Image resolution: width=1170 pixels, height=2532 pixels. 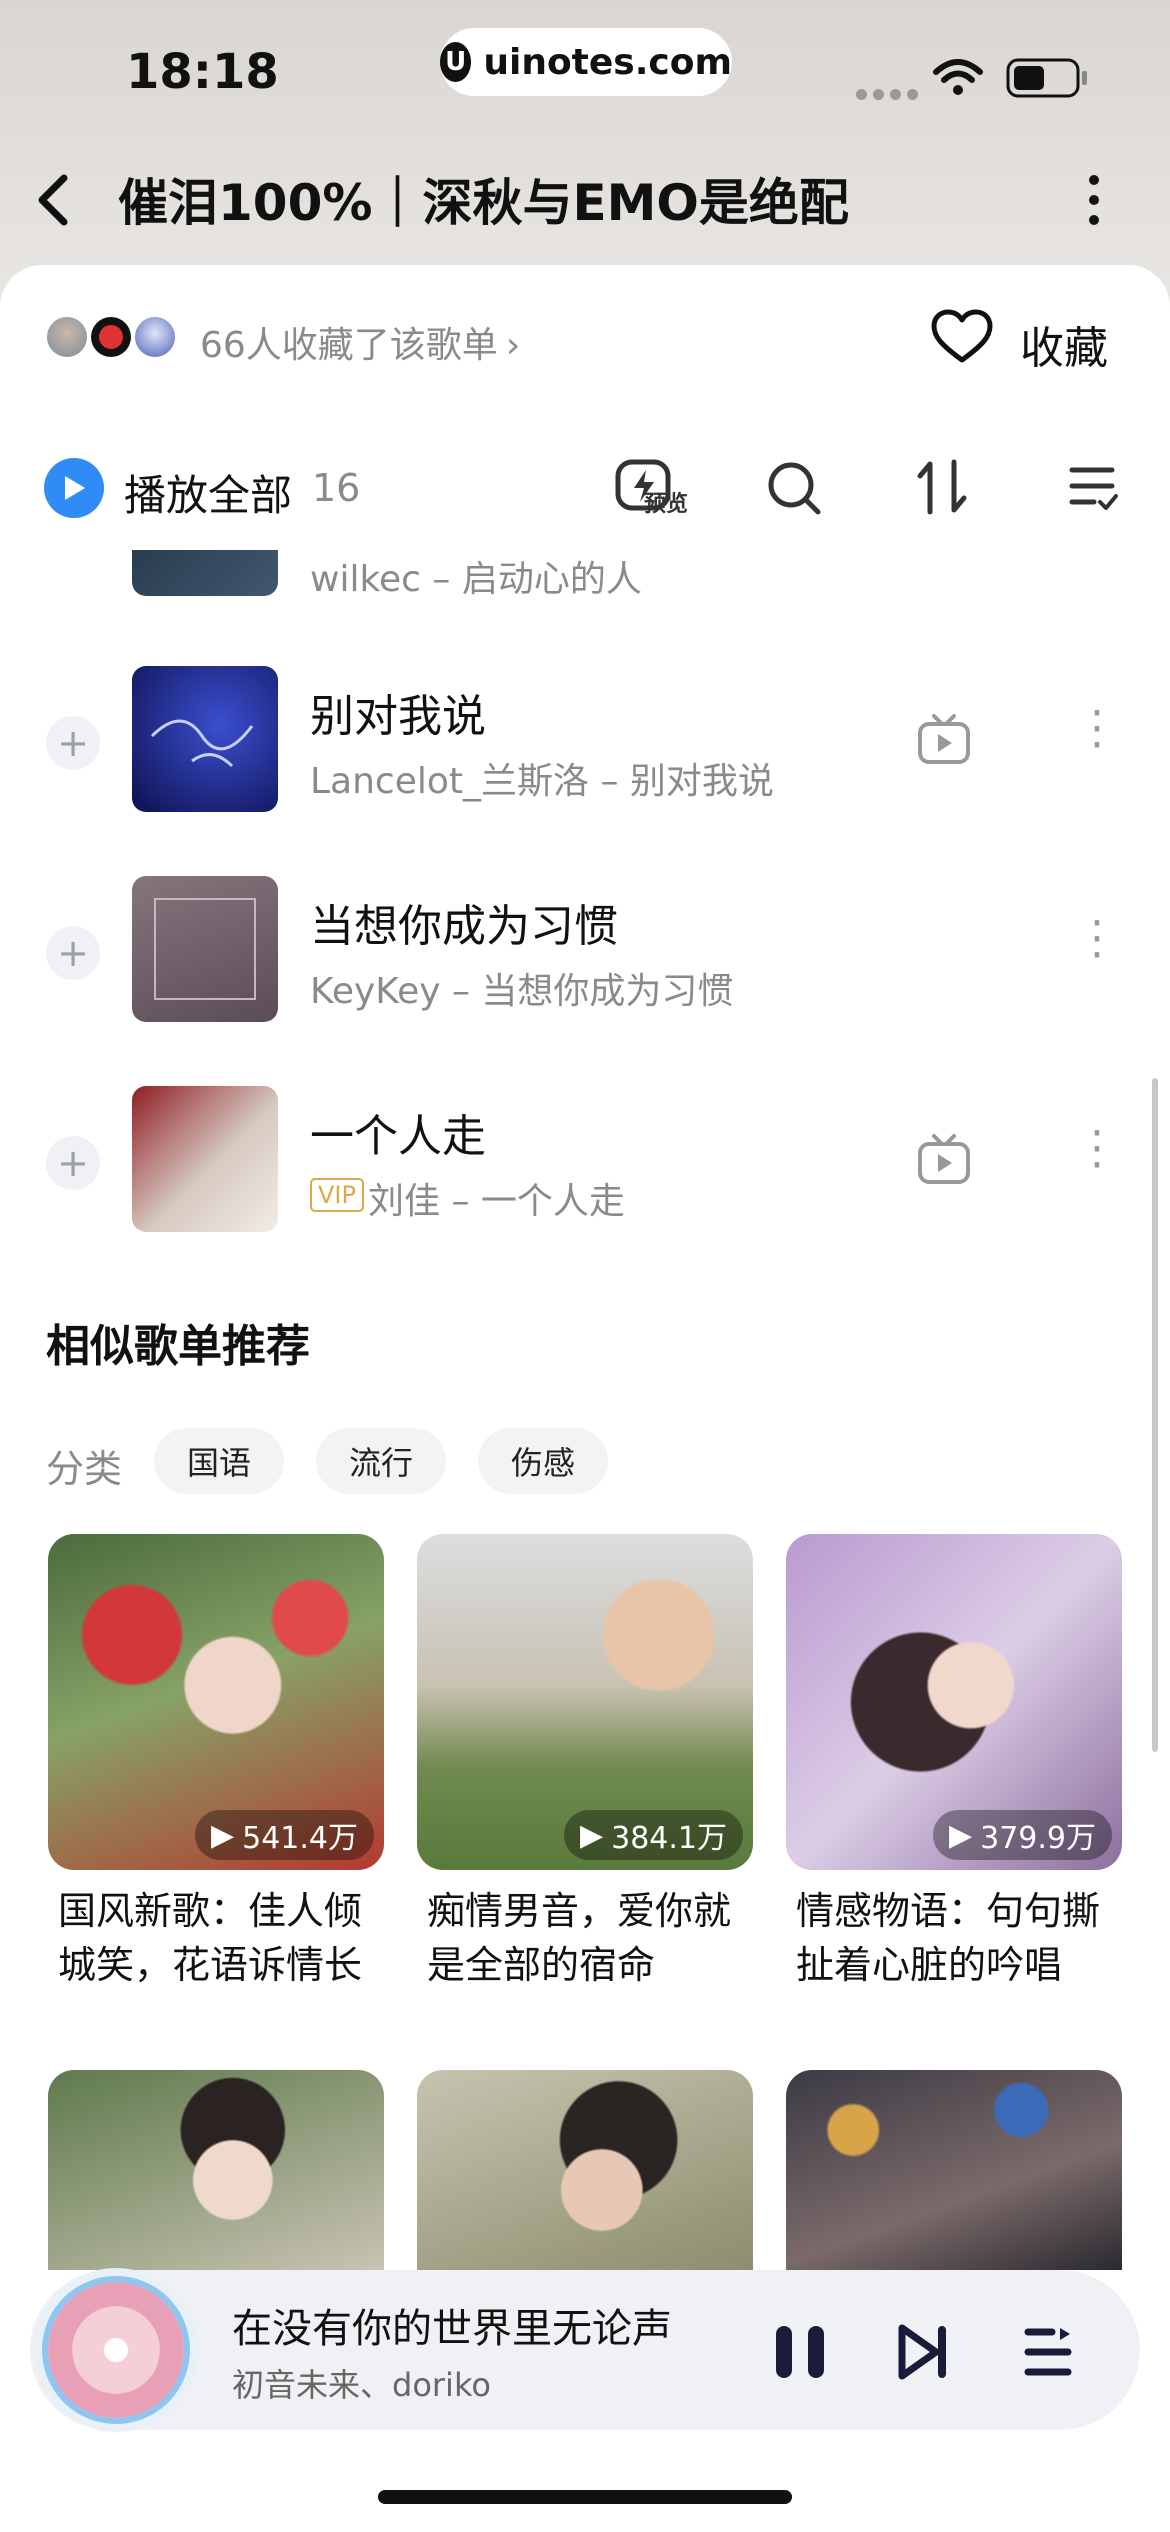 What do you see at coordinates (585, 2497) in the screenshot?
I see `home-indicator` at bounding box center [585, 2497].